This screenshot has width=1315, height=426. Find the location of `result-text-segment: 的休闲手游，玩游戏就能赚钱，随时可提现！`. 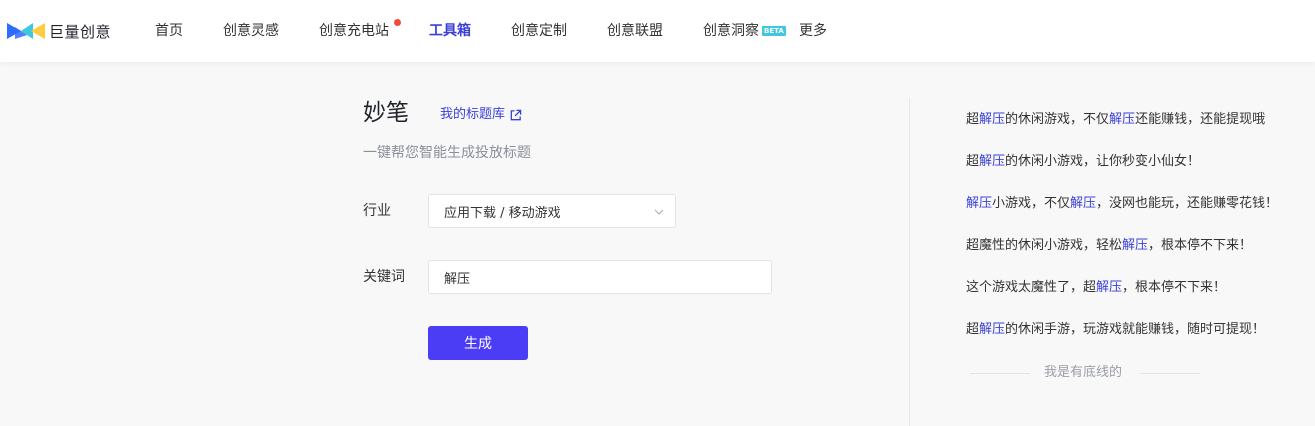

result-text-segment: 的休闲手游，玩游戏就能赚钱，随时可提现！ is located at coordinates (1135, 329).